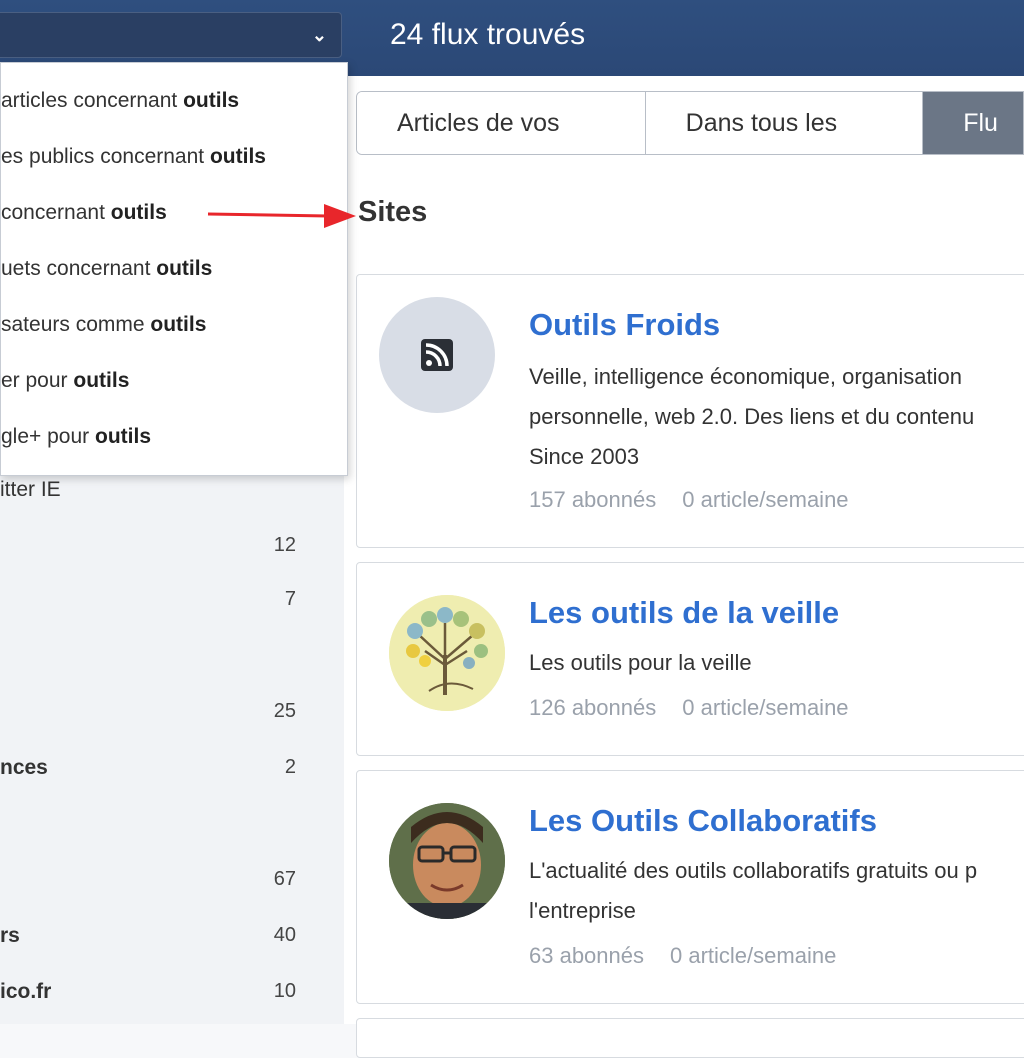 The height and width of the screenshot is (1058, 1024). I want to click on feed-title-link: Les outils de la veille, so click(684, 613).